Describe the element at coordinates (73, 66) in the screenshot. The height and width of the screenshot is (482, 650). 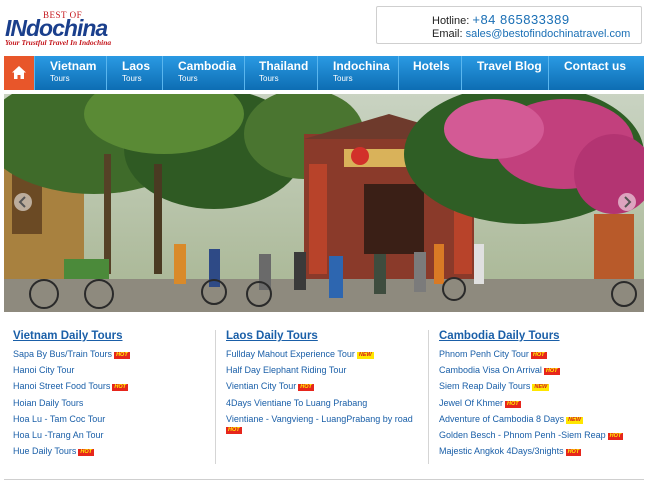
I see `nav-item-label: Vietnam` at that location.